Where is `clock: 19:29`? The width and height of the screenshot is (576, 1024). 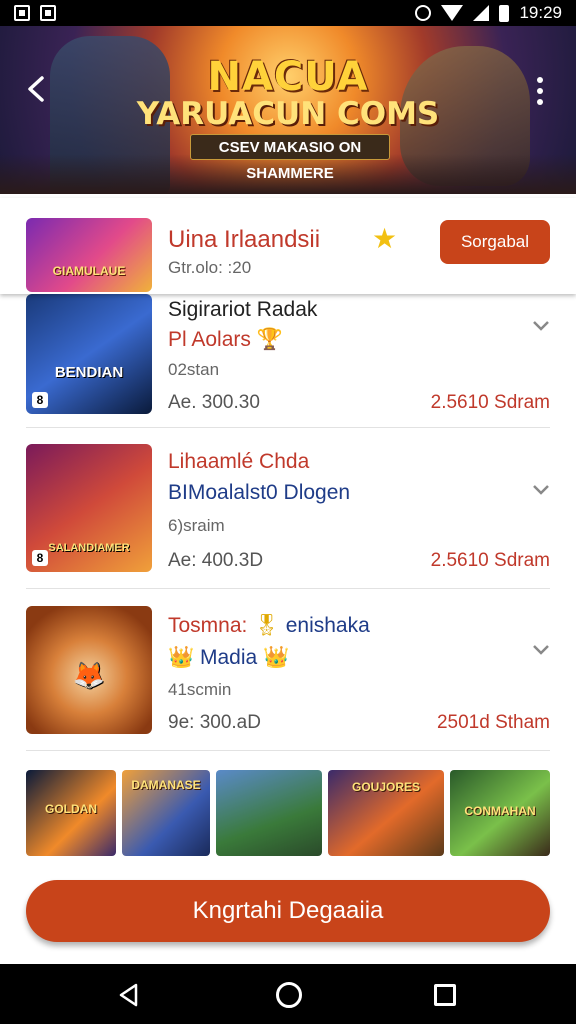 clock: 19:29 is located at coordinates (540, 12).